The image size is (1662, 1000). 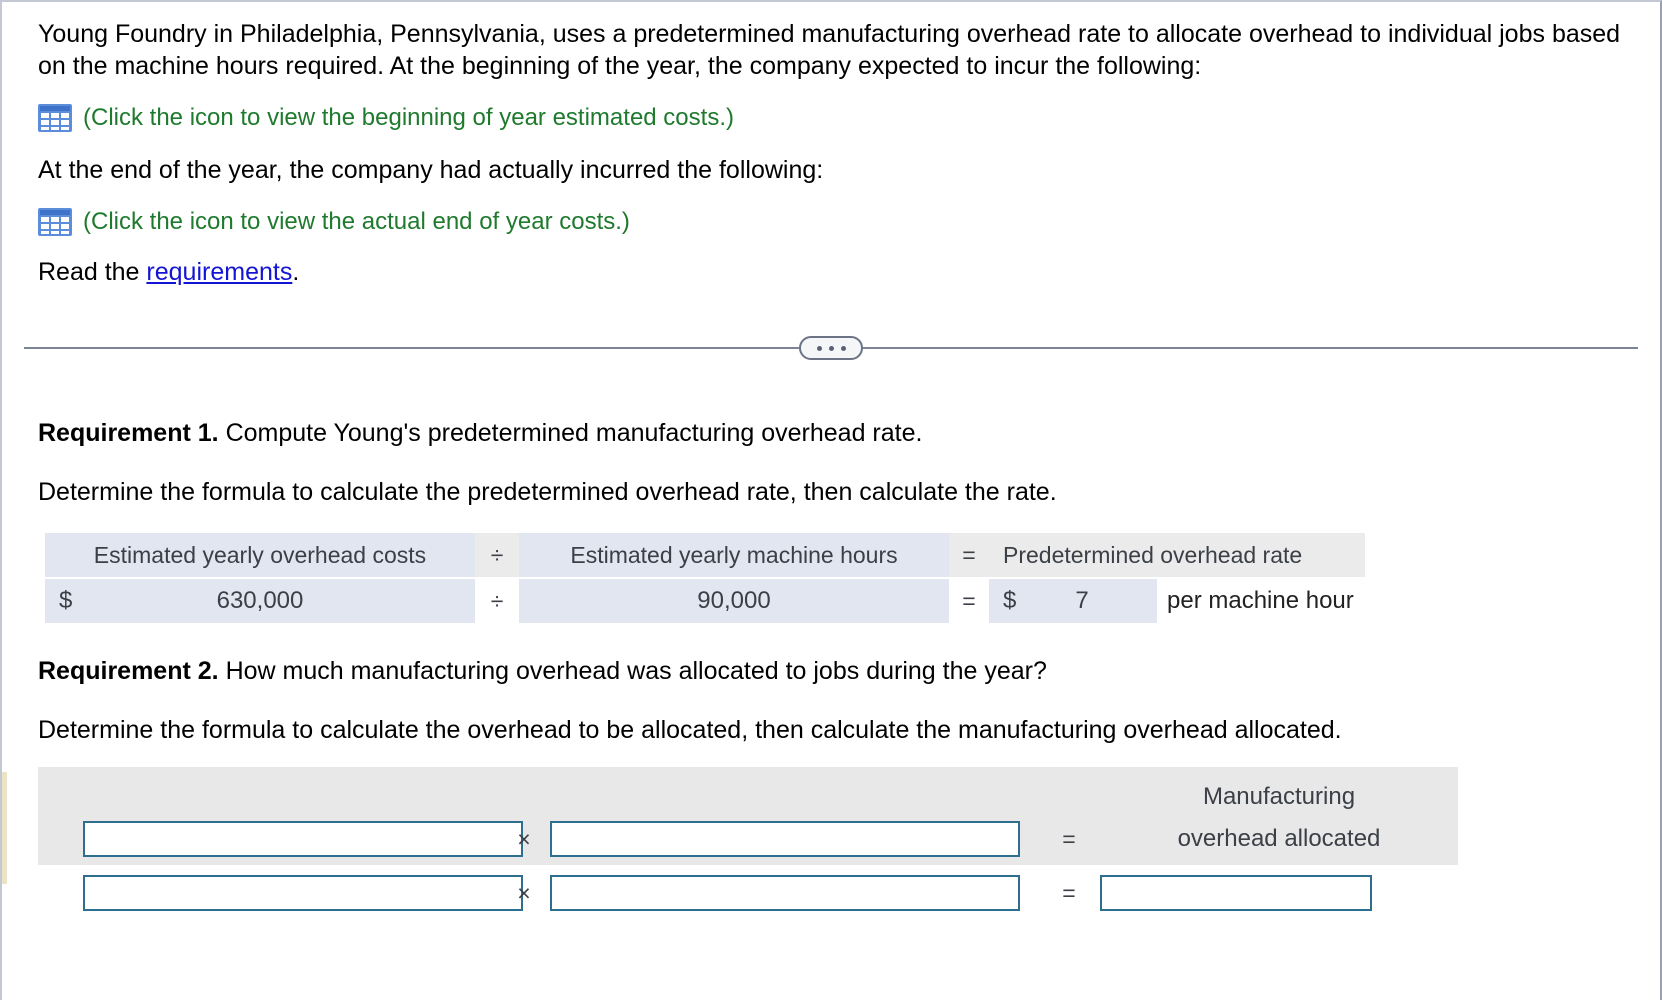 What do you see at coordinates (303, 893) in the screenshot?
I see `value-left-input` at bounding box center [303, 893].